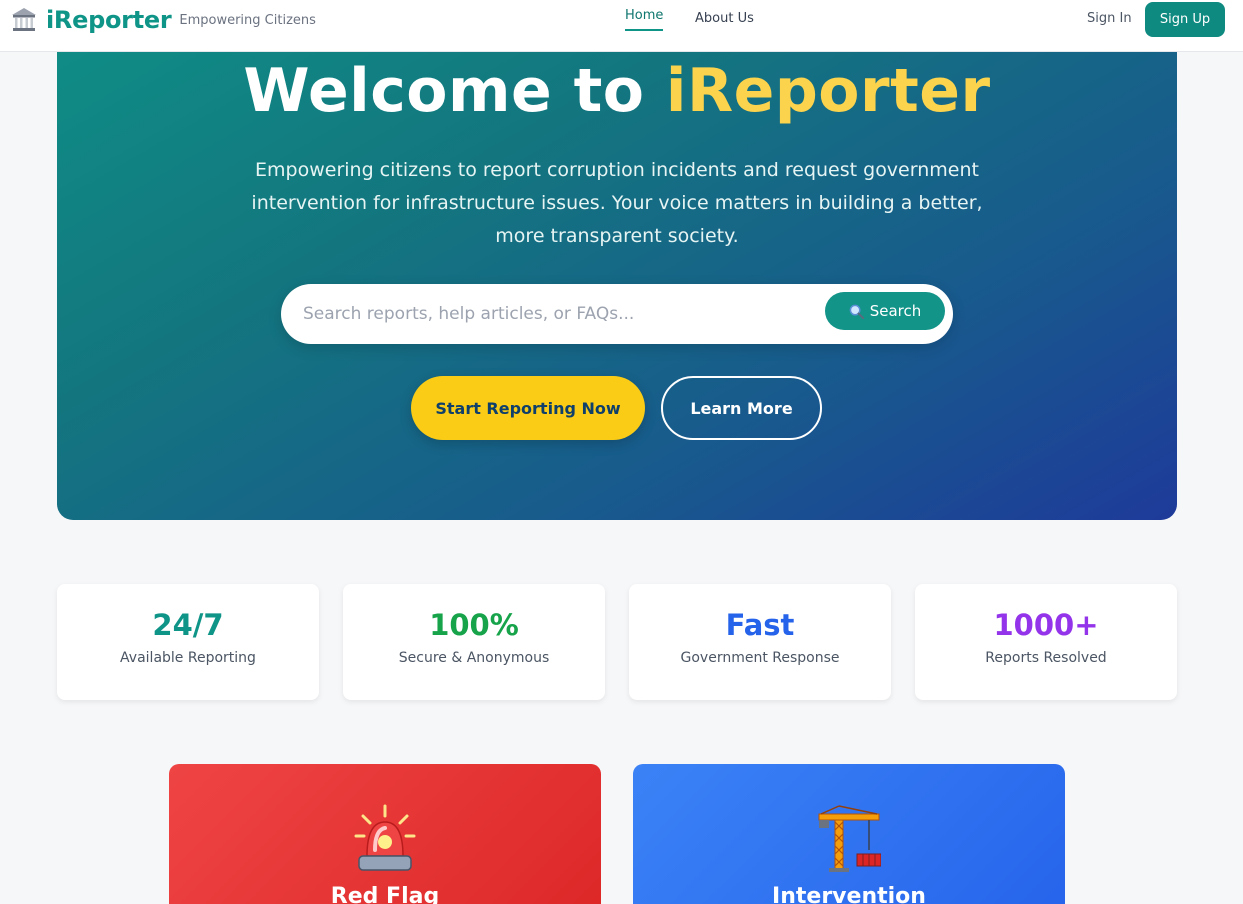 This screenshot has width=1243, height=904. I want to click on search-bar: Search, so click(617, 314).